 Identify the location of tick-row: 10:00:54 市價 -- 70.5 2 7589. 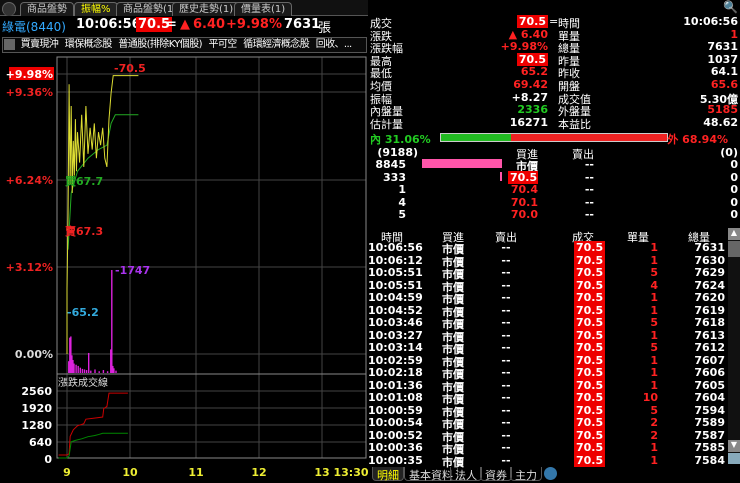
(548, 423).